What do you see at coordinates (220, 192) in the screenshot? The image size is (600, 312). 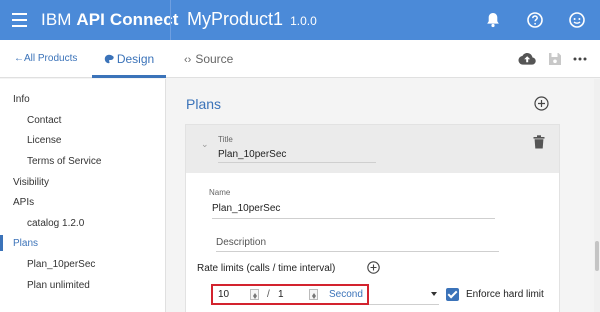 I see `name-label: Name` at bounding box center [220, 192].